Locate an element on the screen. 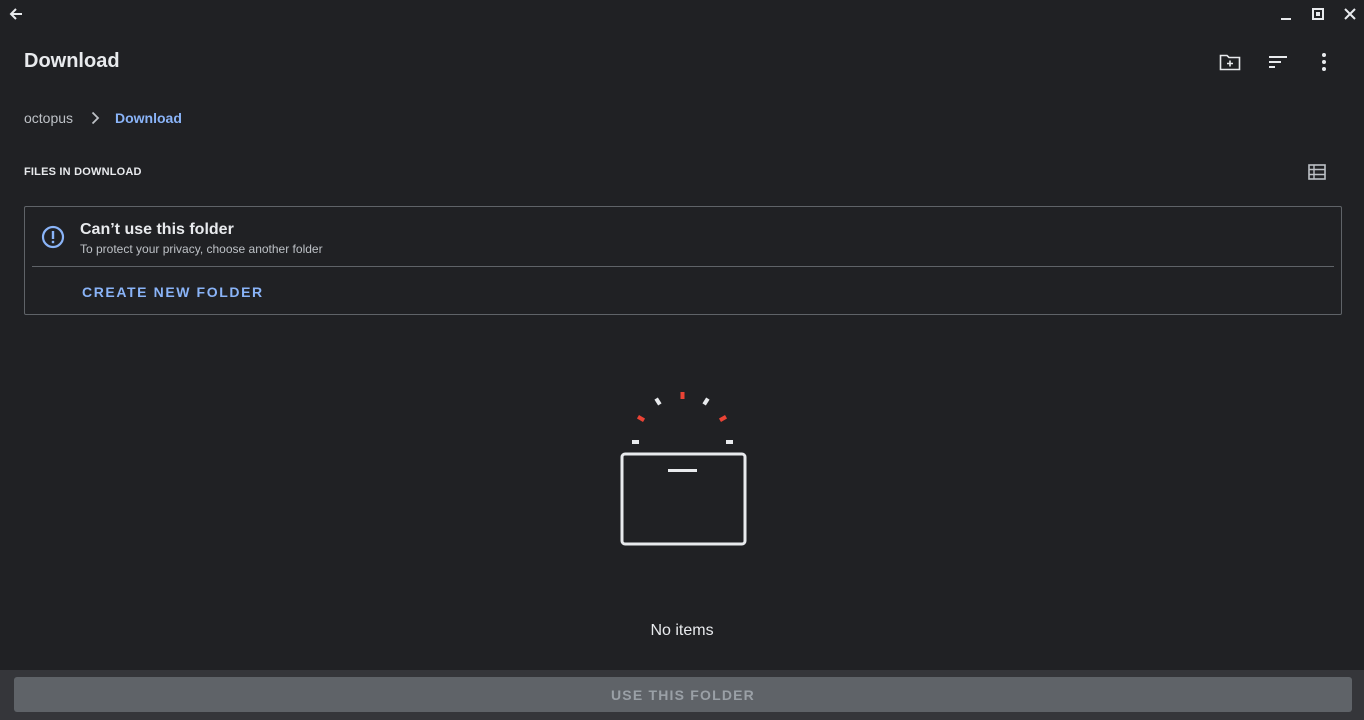 This screenshot has height=720, width=1364. close-icon is located at coordinates (1350, 14).